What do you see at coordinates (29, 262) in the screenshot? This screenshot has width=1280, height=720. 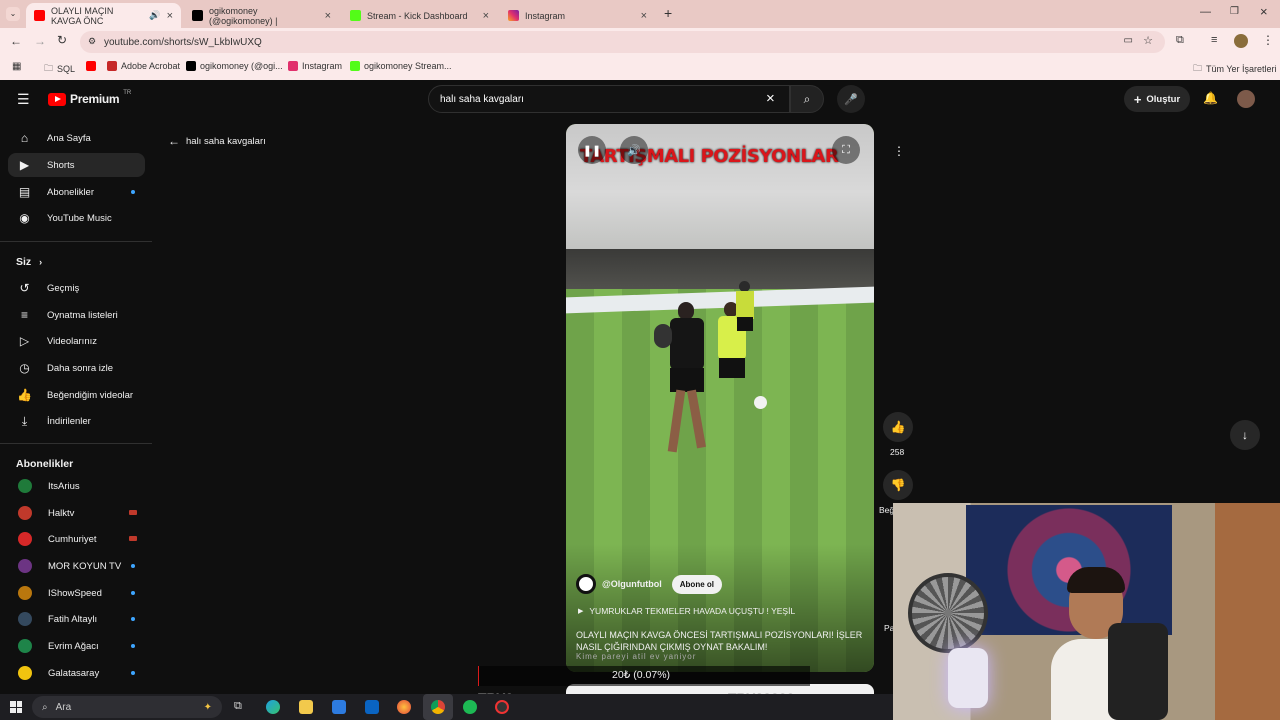 I see `you-section-header: Siz ›` at bounding box center [29, 262].